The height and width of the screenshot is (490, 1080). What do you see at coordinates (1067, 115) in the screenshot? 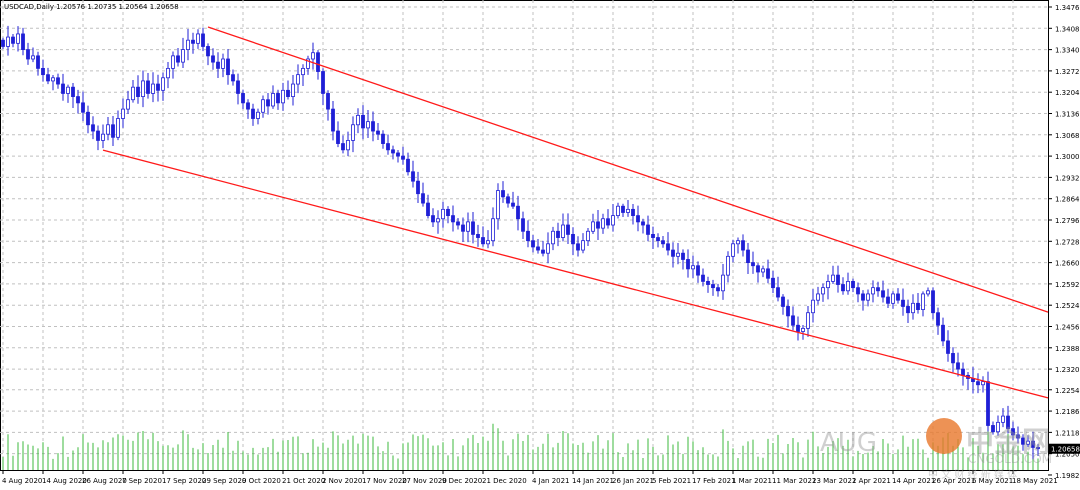
I see `y-tick-label: 1.31360` at bounding box center [1067, 115].